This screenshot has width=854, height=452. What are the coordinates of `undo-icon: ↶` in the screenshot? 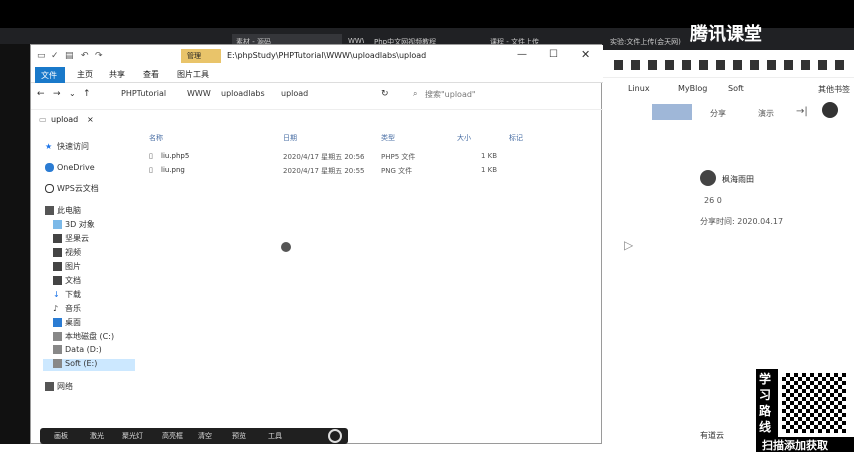 It's located at (85, 56).